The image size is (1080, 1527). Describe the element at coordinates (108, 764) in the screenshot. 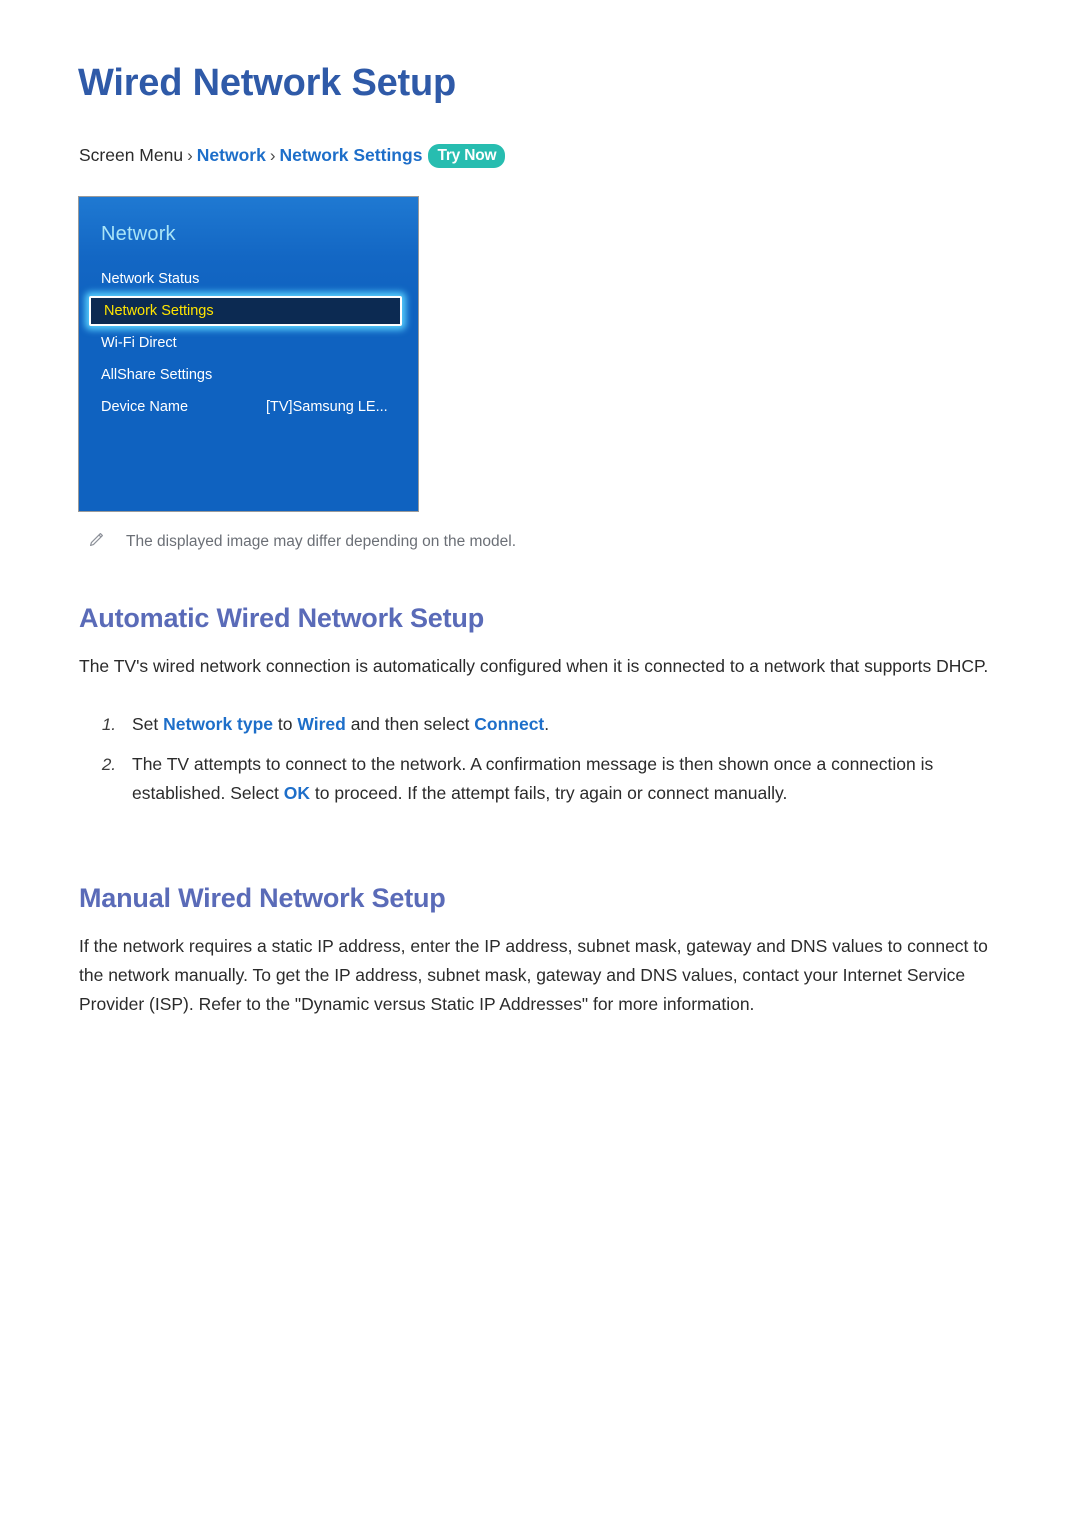

I see `step-number: 2.` at that location.